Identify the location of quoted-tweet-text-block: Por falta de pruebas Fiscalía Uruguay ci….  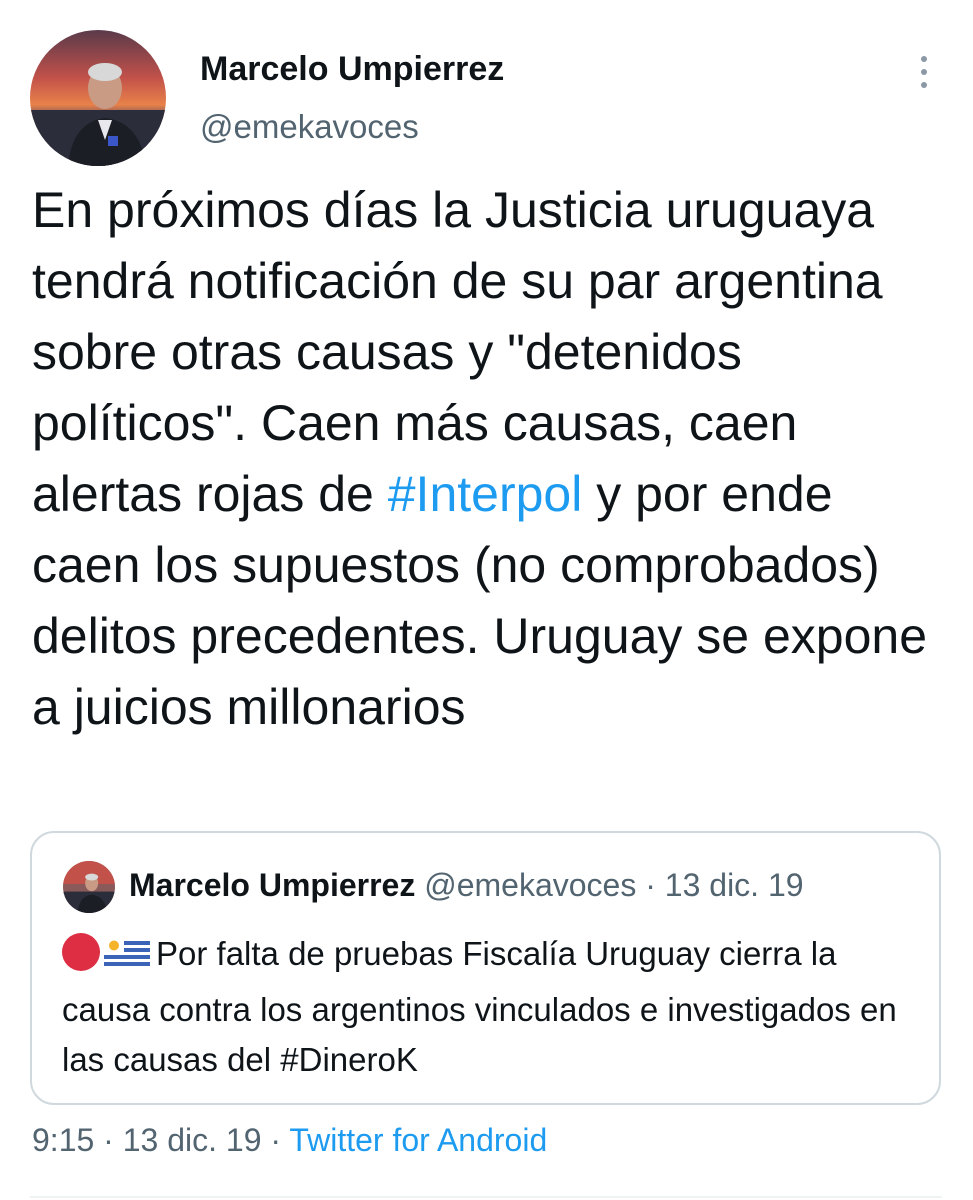
(492, 1007).